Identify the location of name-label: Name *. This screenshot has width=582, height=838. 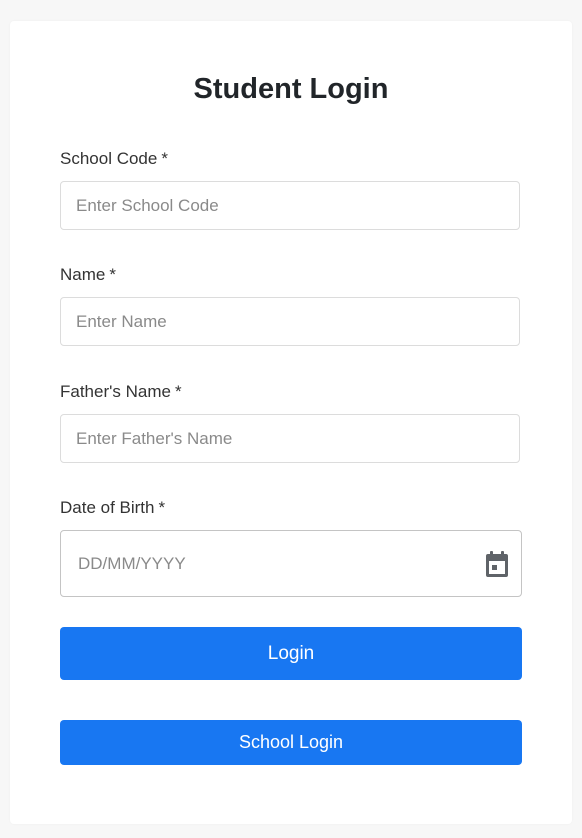
(88, 275).